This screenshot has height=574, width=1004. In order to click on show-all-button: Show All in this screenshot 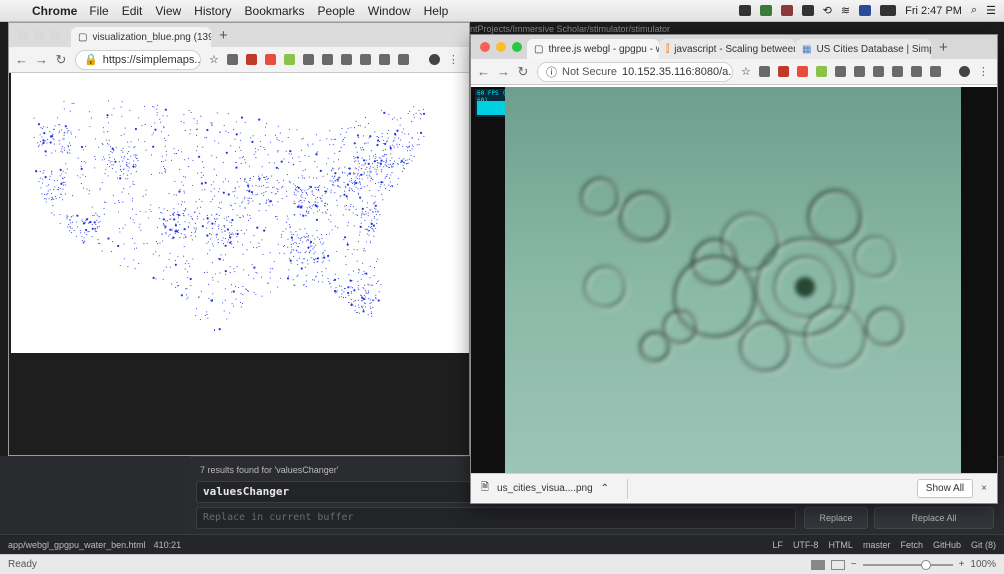, I will do `click(945, 488)`.